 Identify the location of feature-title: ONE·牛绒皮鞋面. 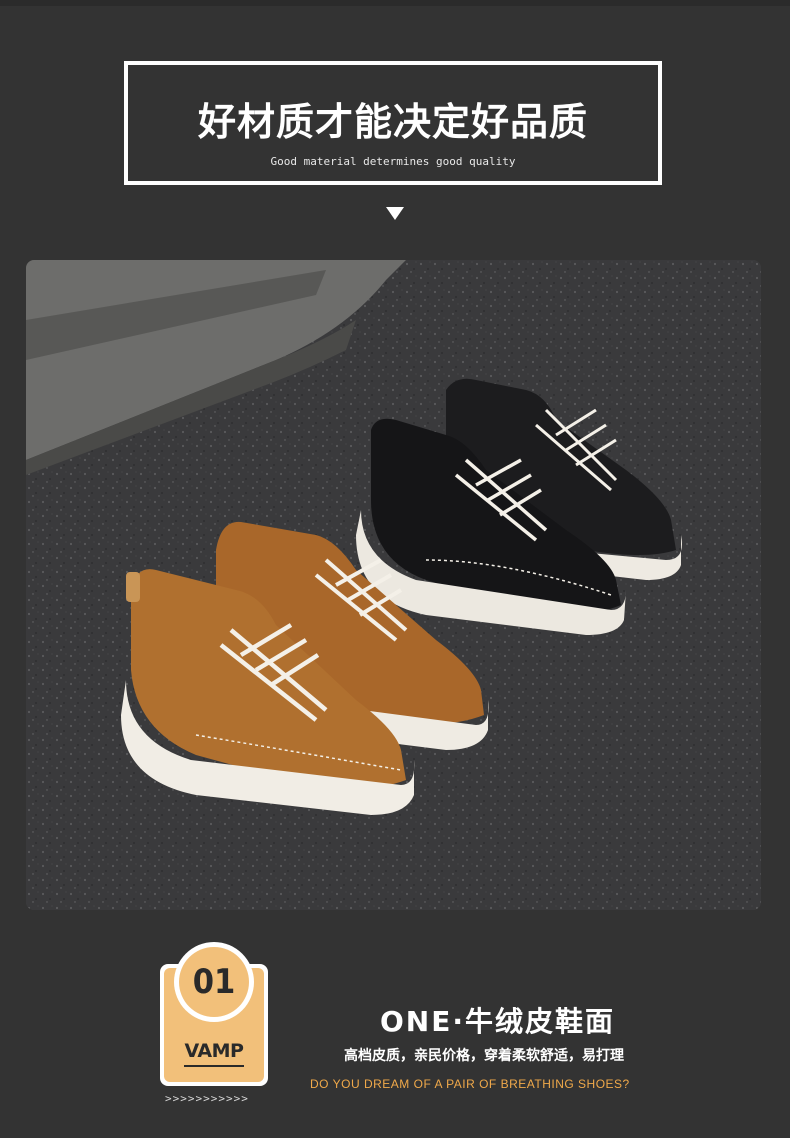
(498, 1021).